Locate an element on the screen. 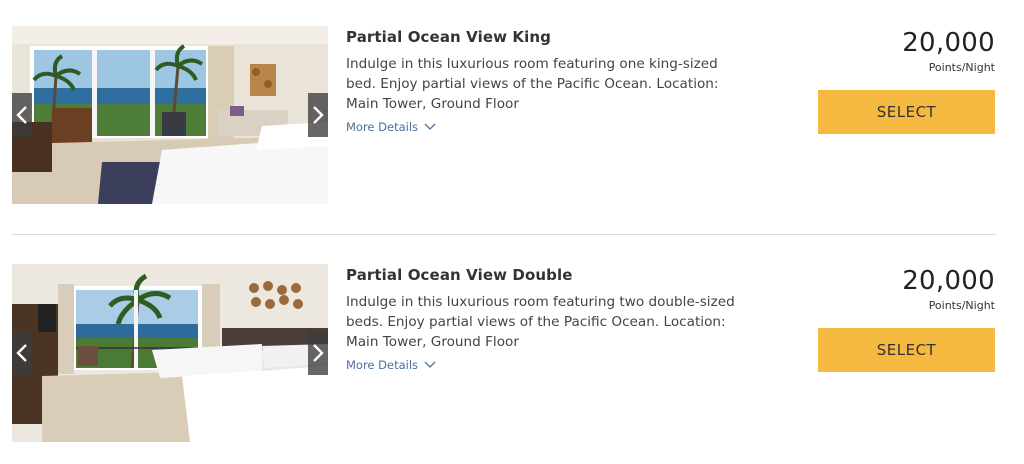  room-title: Partial Ocean View Double is located at coordinates (459, 275).